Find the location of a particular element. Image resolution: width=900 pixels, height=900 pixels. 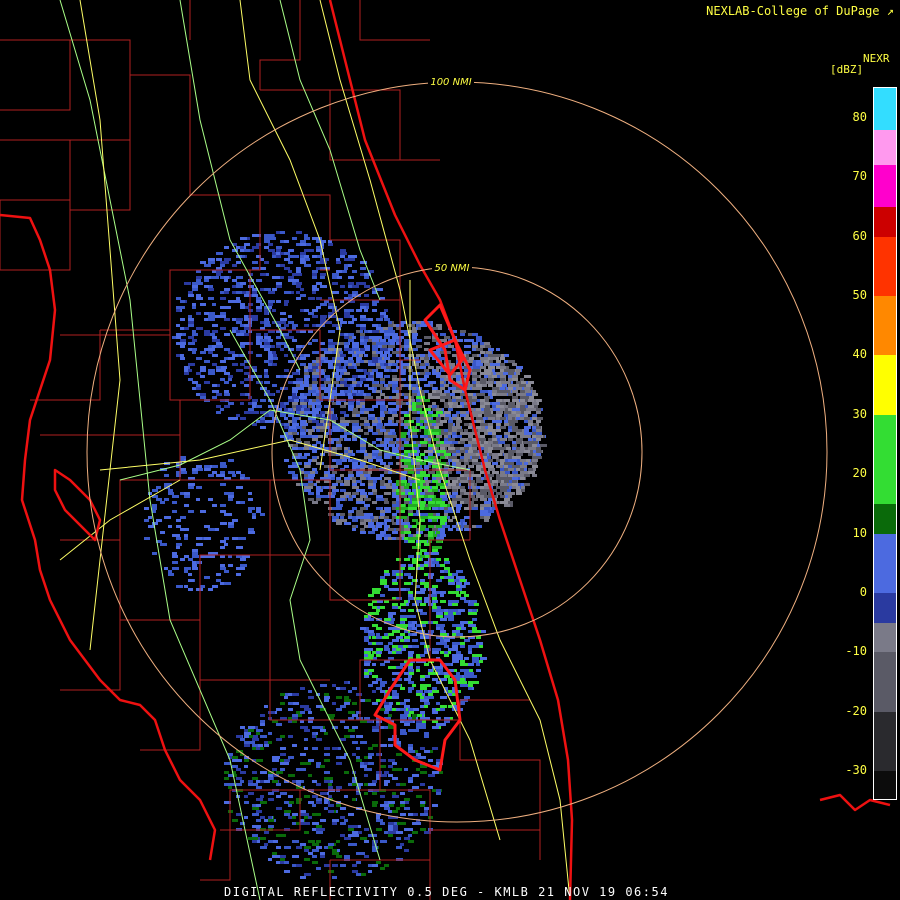

legend-tick-label: -10 is located at coordinates (856, 651).